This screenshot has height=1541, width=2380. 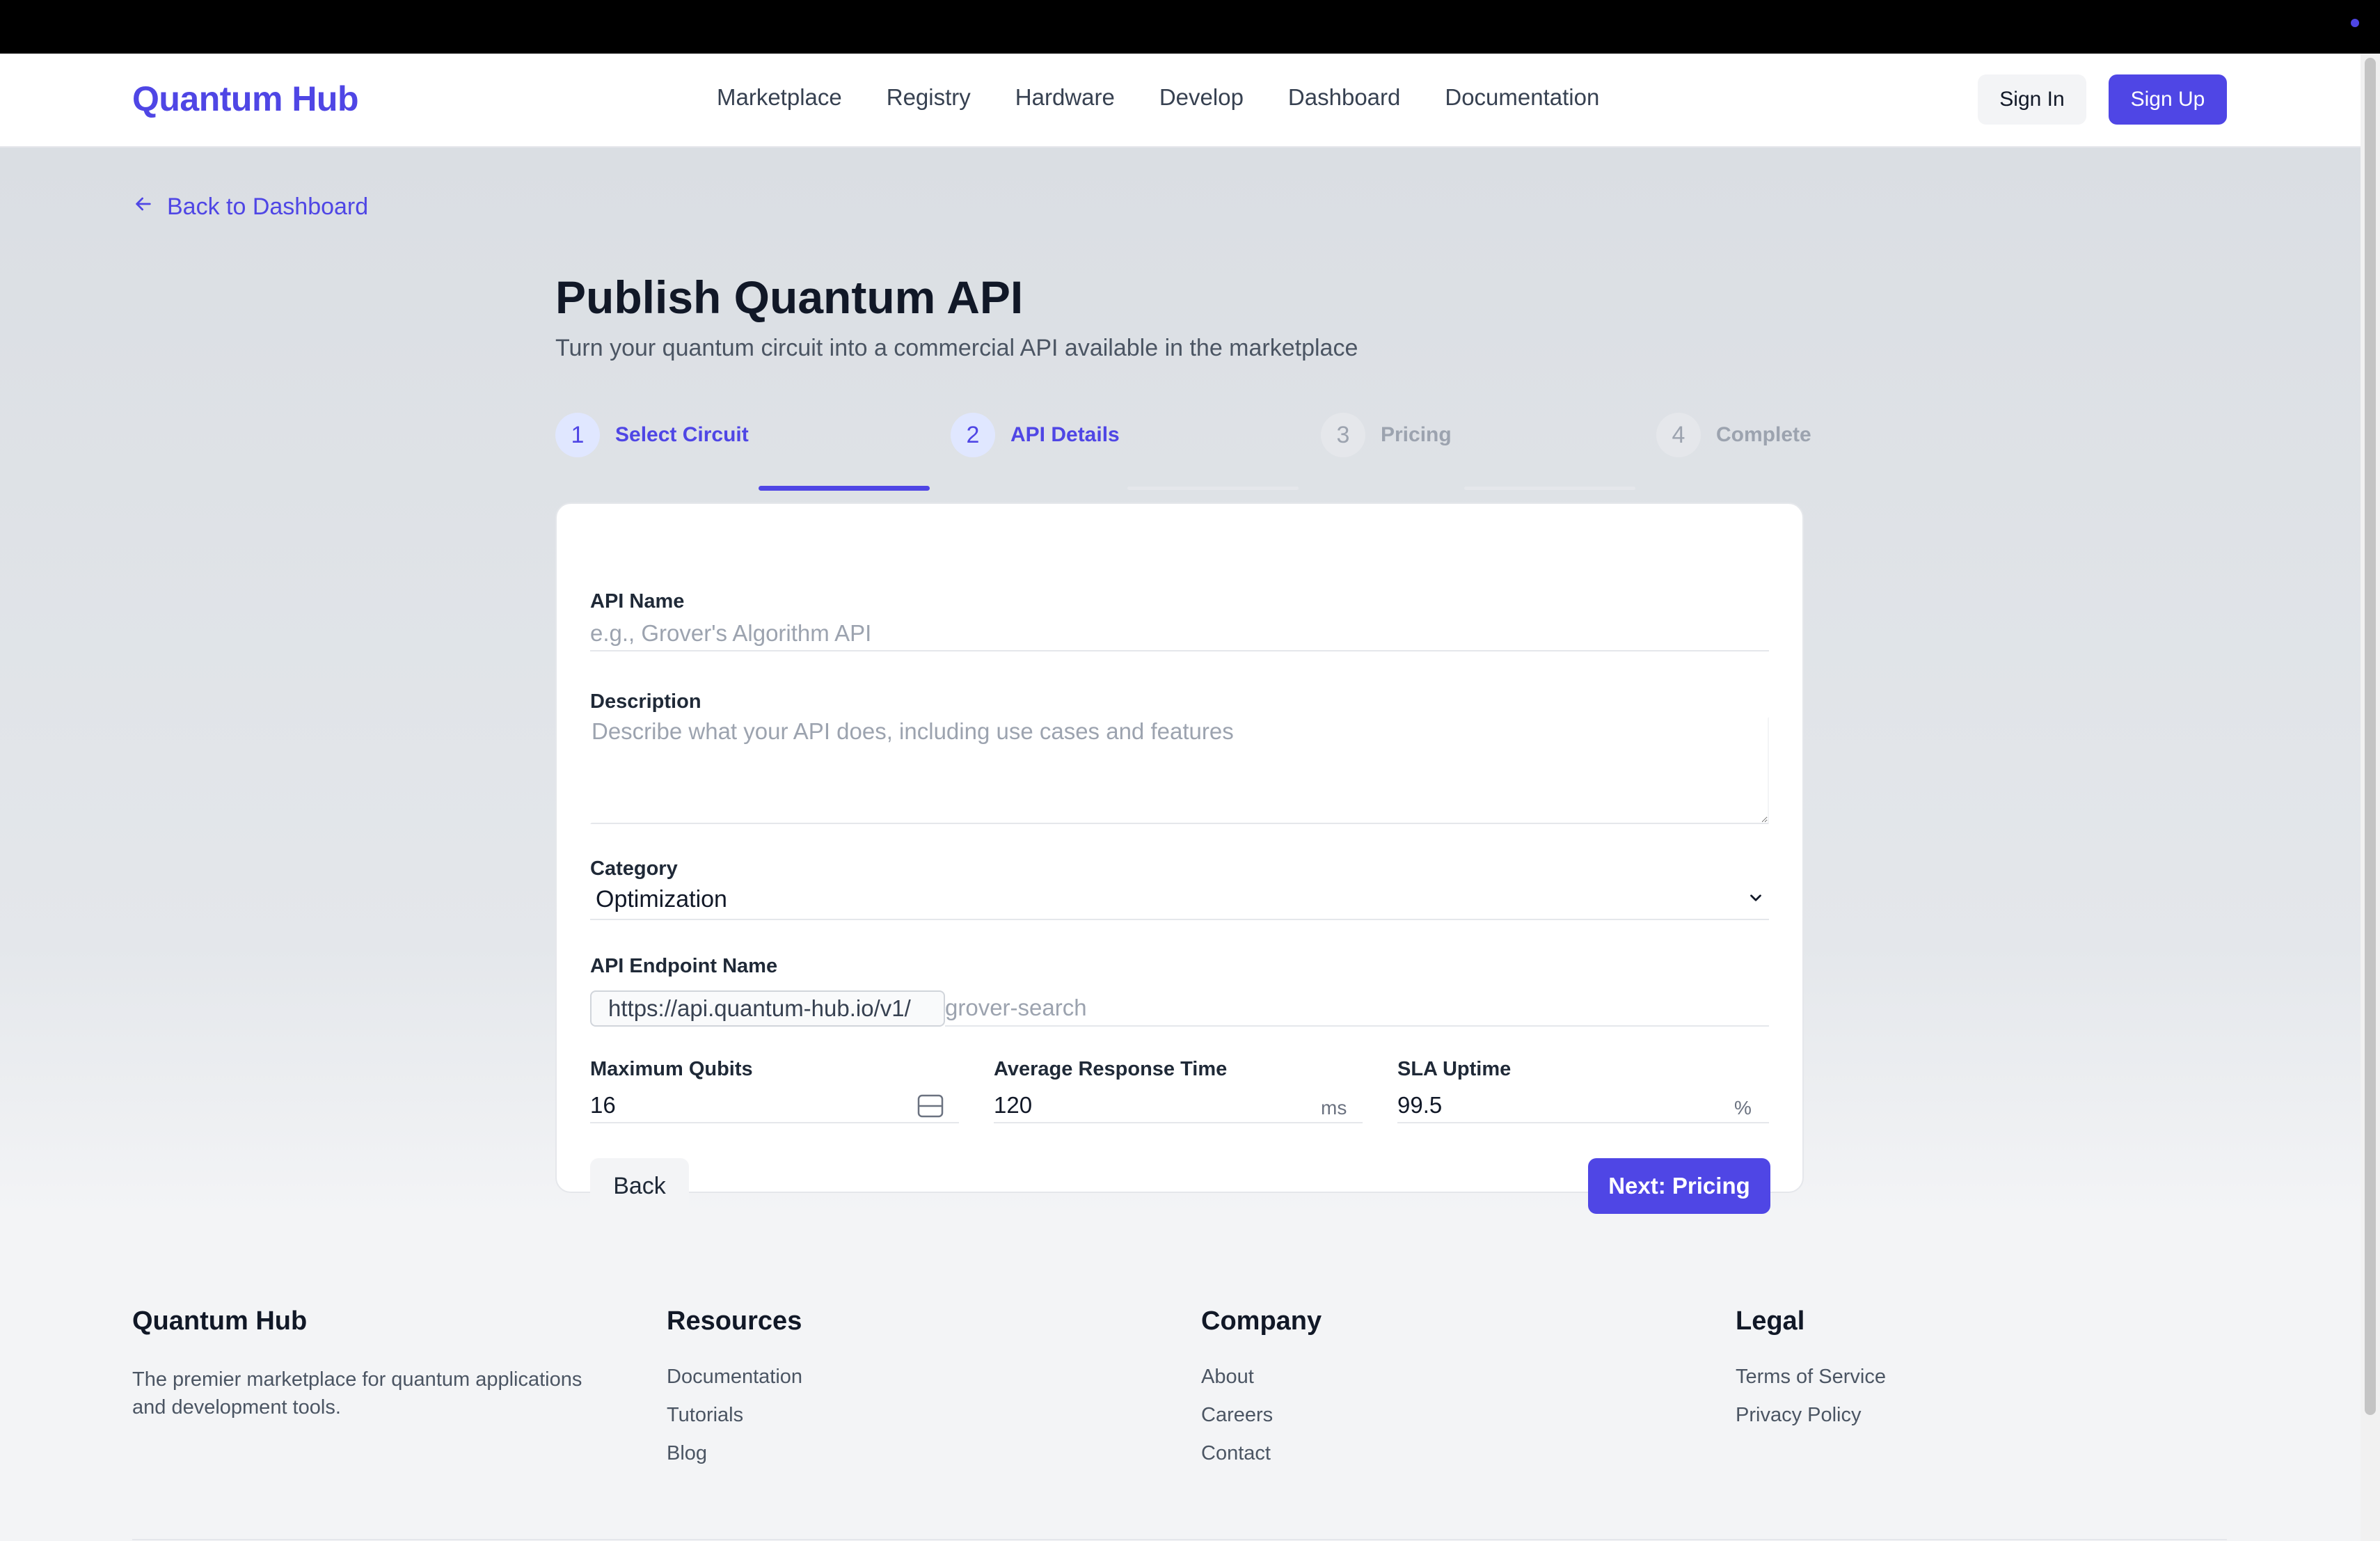 What do you see at coordinates (779, 97) in the screenshot?
I see `nav-item-marketplace: Marketplace` at bounding box center [779, 97].